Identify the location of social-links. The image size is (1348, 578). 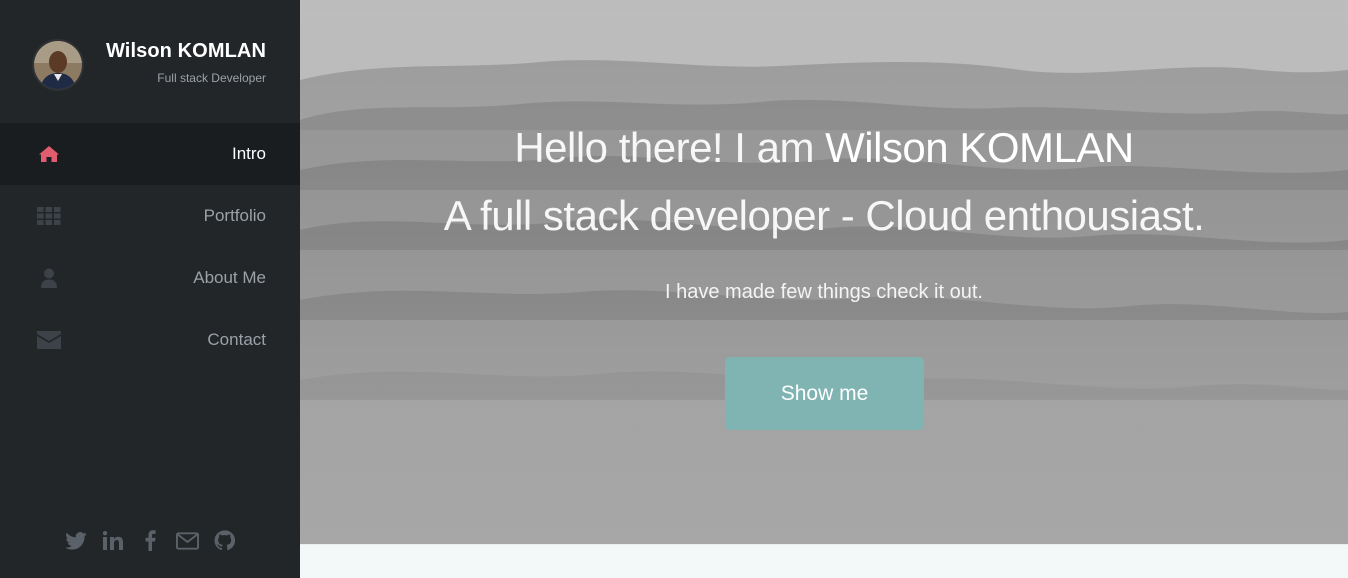
(150, 540).